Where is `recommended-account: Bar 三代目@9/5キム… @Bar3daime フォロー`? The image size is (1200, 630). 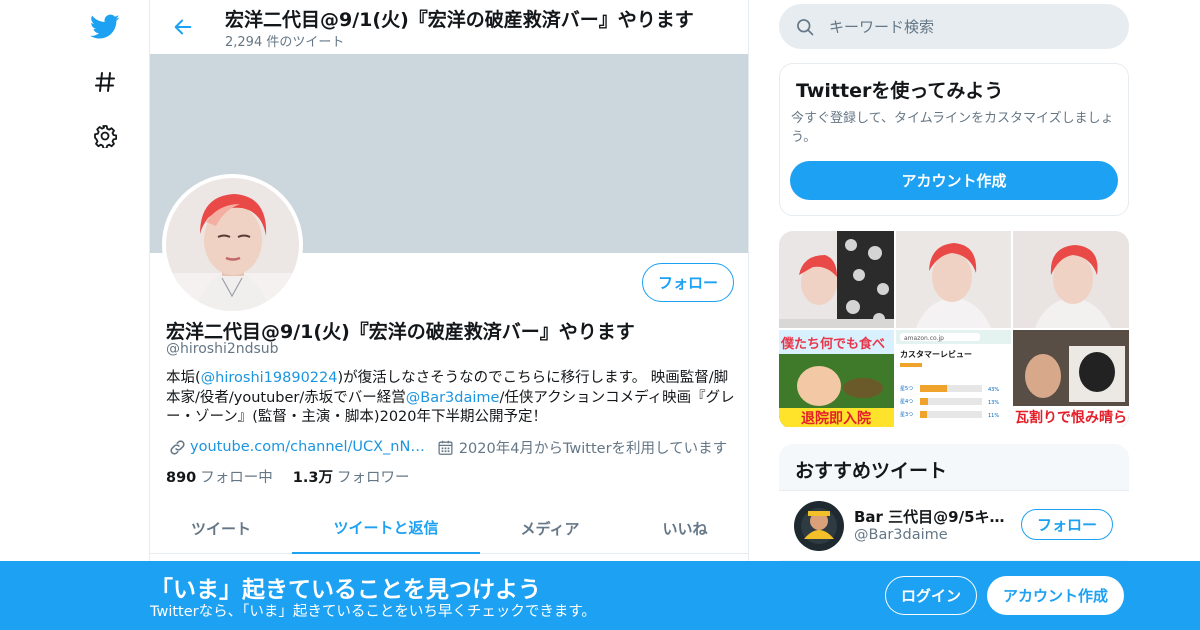
recommended-account: Bar 三代目@9/5キム… @Bar3daime フォロー is located at coordinates (954, 525).